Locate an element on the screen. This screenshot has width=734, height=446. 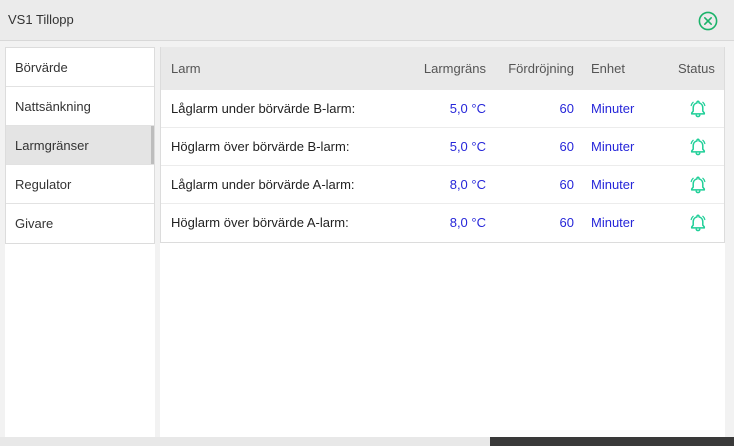
alarm-name: Låglarm under börvärde B-larm: is located at coordinates (263, 108).